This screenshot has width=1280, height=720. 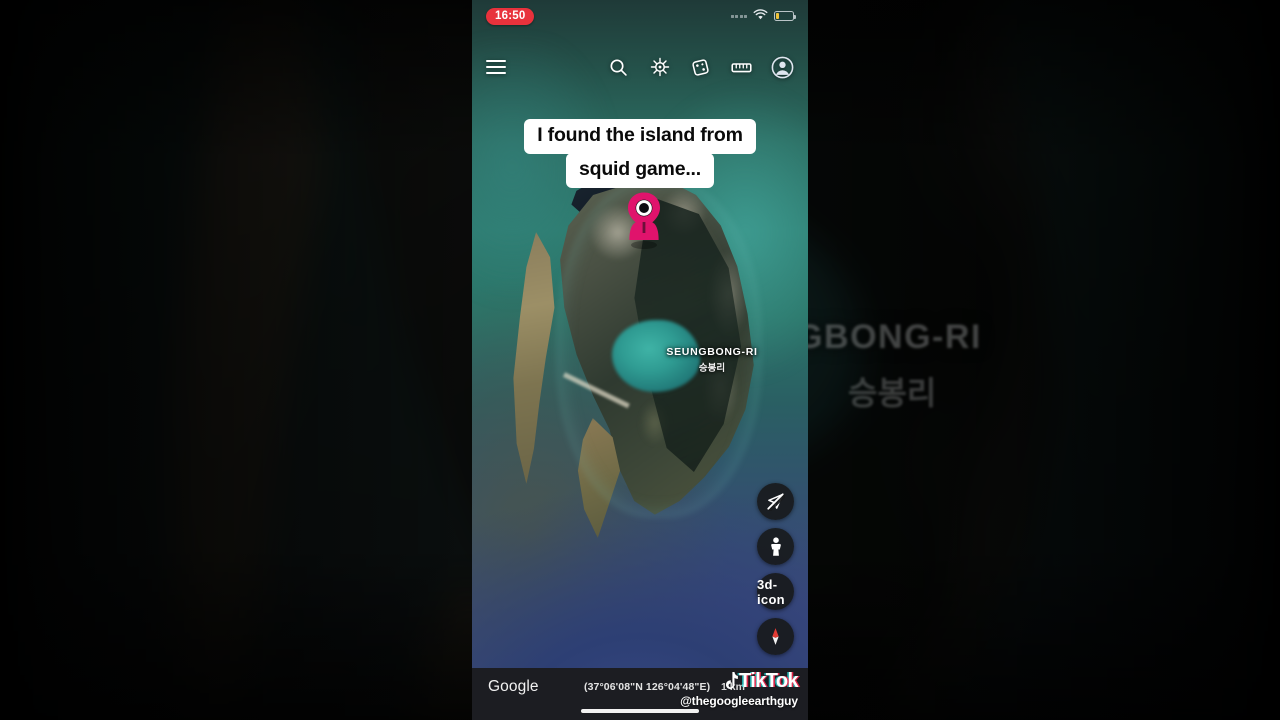 I want to click on dice-icon, so click(x=700, y=67).